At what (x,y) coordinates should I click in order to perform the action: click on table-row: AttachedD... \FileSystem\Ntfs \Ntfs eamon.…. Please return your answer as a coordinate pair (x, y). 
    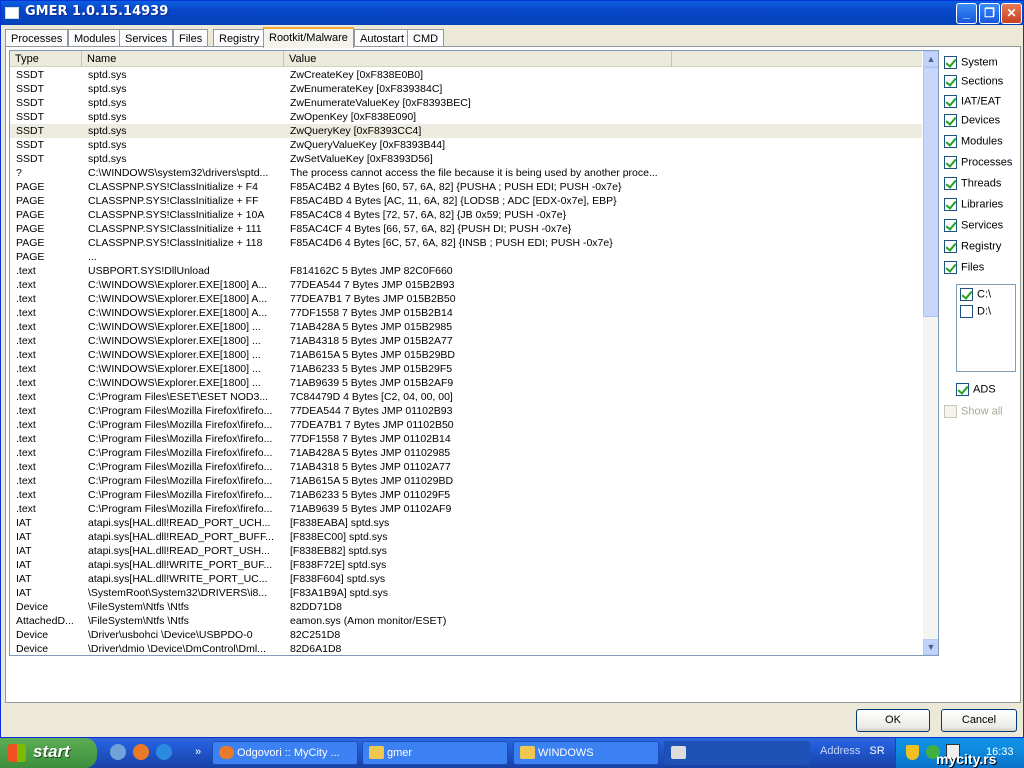
    Looking at the image, I should click on (466, 621).